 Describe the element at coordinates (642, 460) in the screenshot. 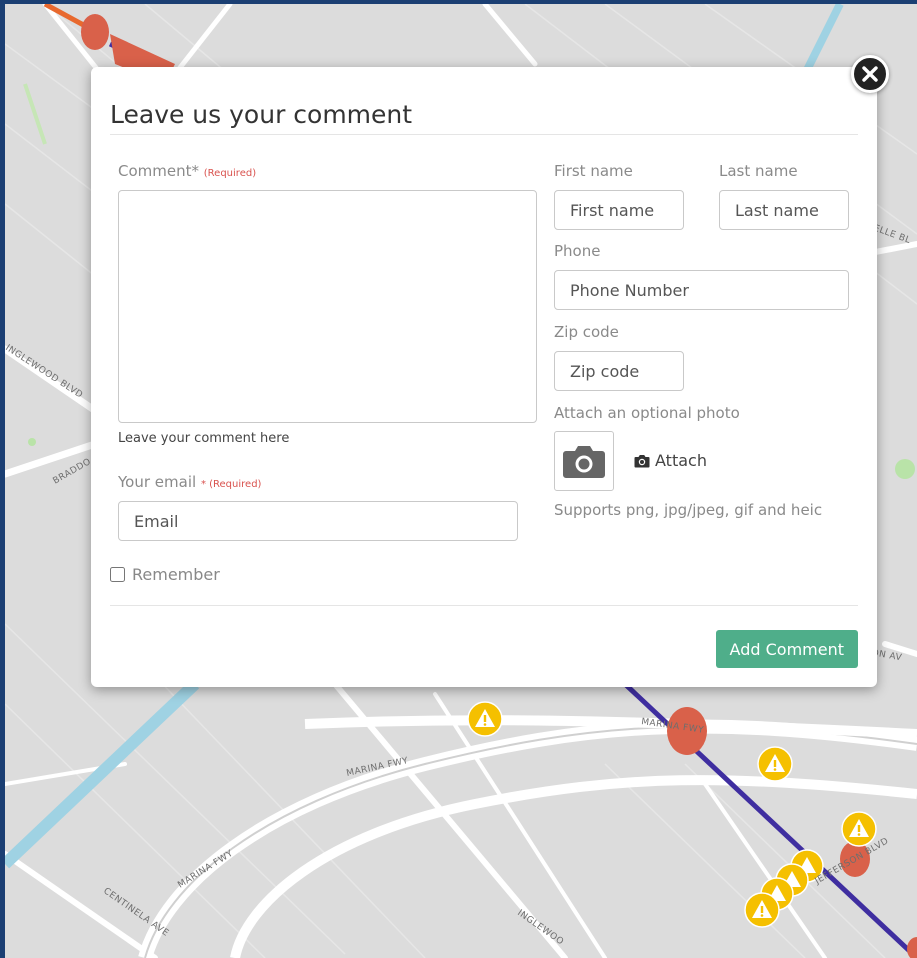

I see `camera-small-icon` at that location.